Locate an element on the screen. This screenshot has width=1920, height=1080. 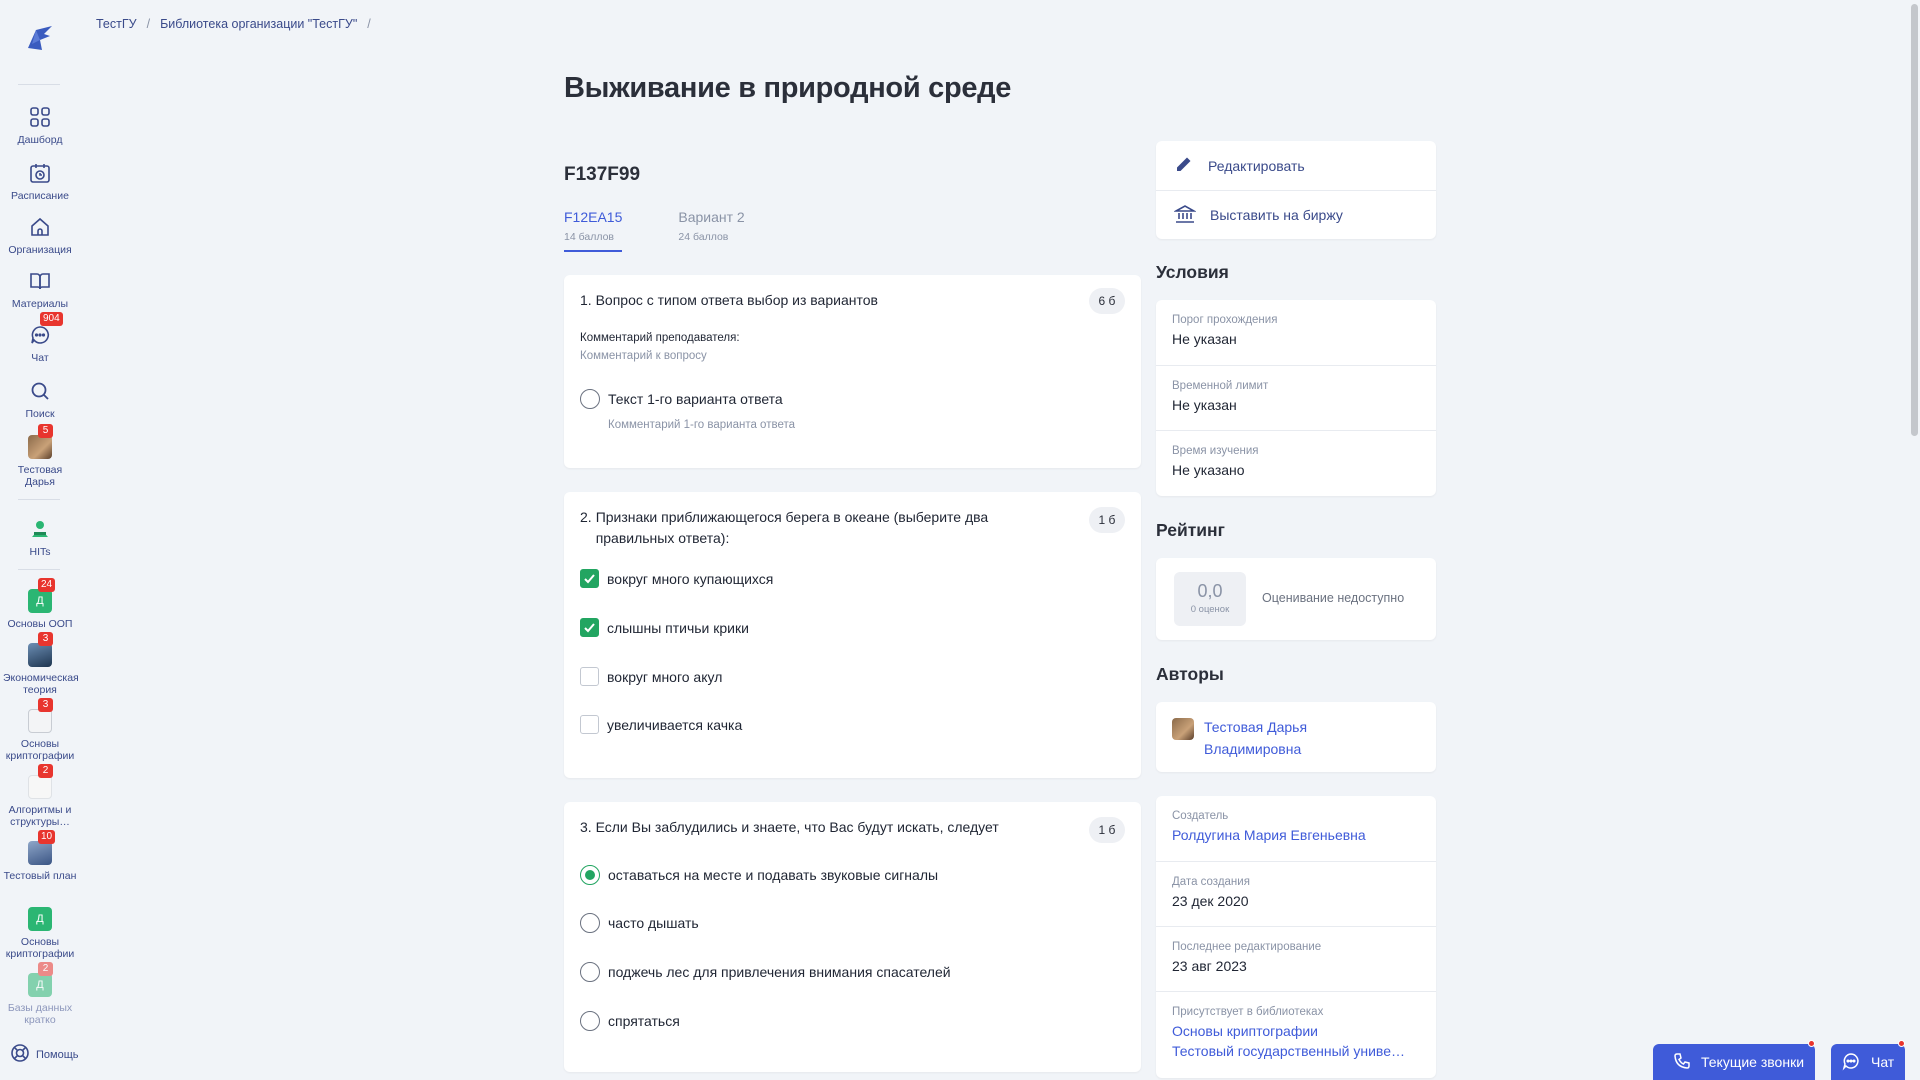
sidebar-item-materials: Материалы is located at coordinates (40, 288).